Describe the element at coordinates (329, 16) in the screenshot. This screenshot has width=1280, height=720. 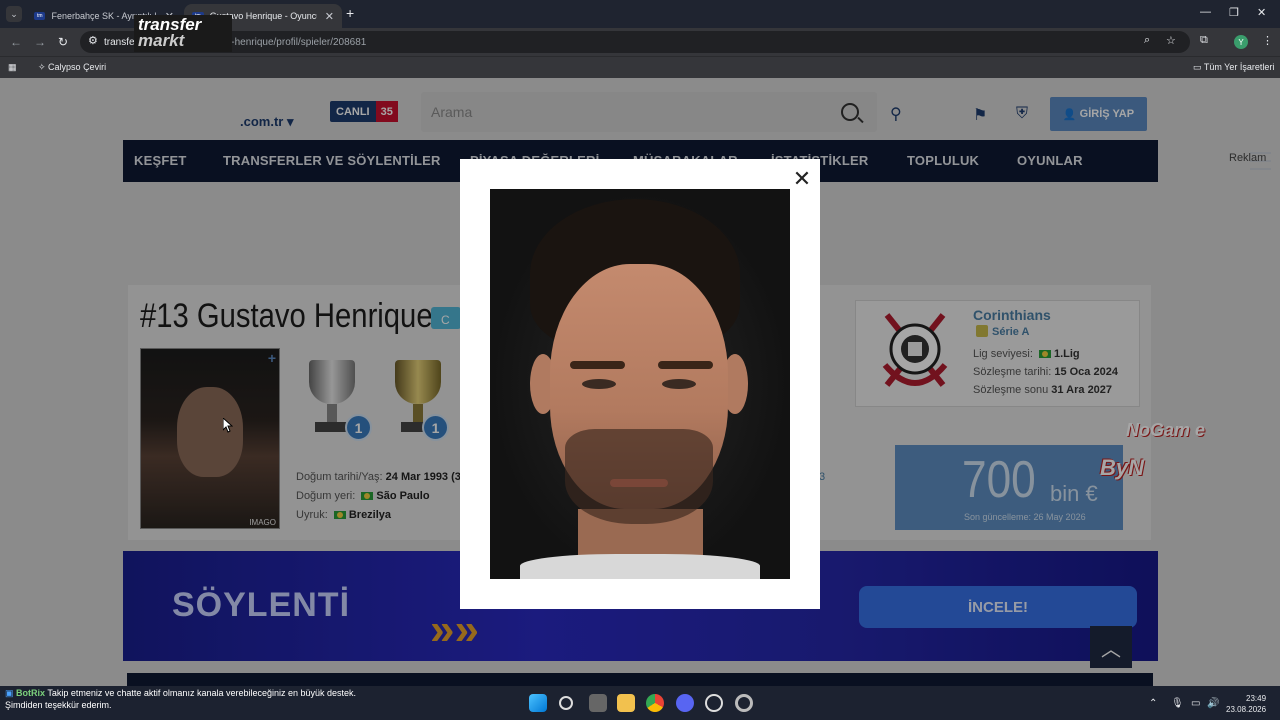
I see `close-tab-icon: ✕` at that location.